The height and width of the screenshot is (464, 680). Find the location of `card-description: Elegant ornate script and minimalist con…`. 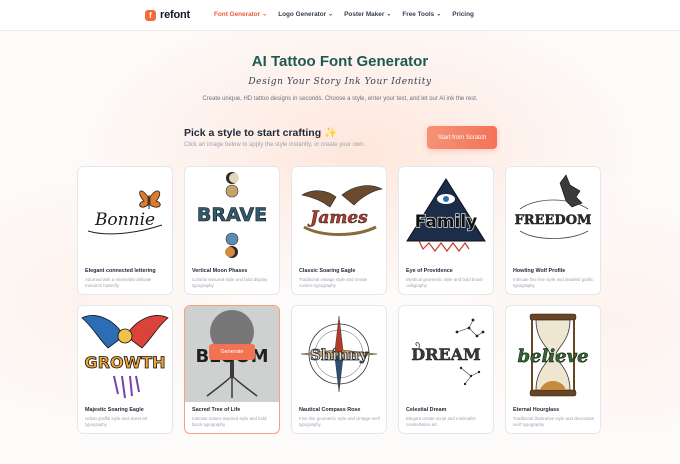

card-description: Elegant ornate script and minimalist con… is located at coordinates (441, 421).